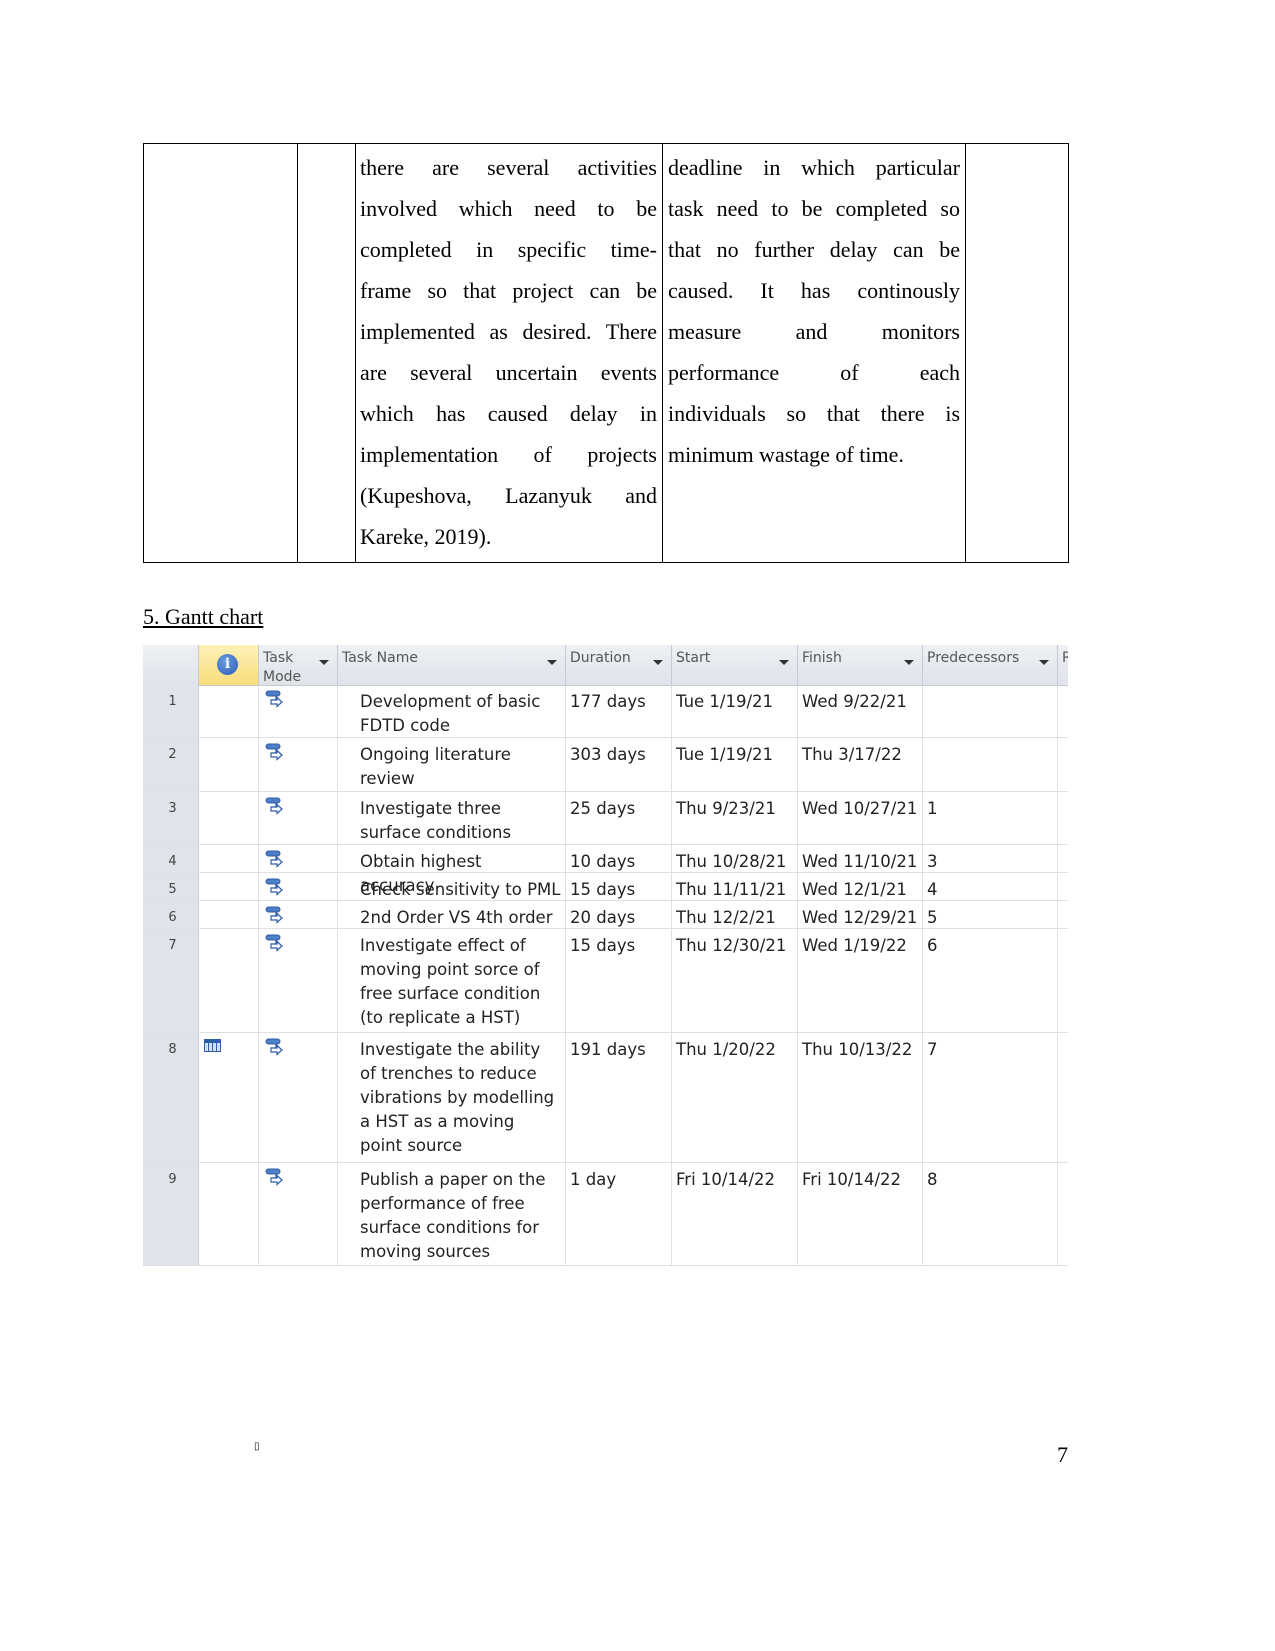 The width and height of the screenshot is (1275, 1651). Describe the element at coordinates (619, 711) in the screenshot. I see `cell-duration: 177 days` at that location.